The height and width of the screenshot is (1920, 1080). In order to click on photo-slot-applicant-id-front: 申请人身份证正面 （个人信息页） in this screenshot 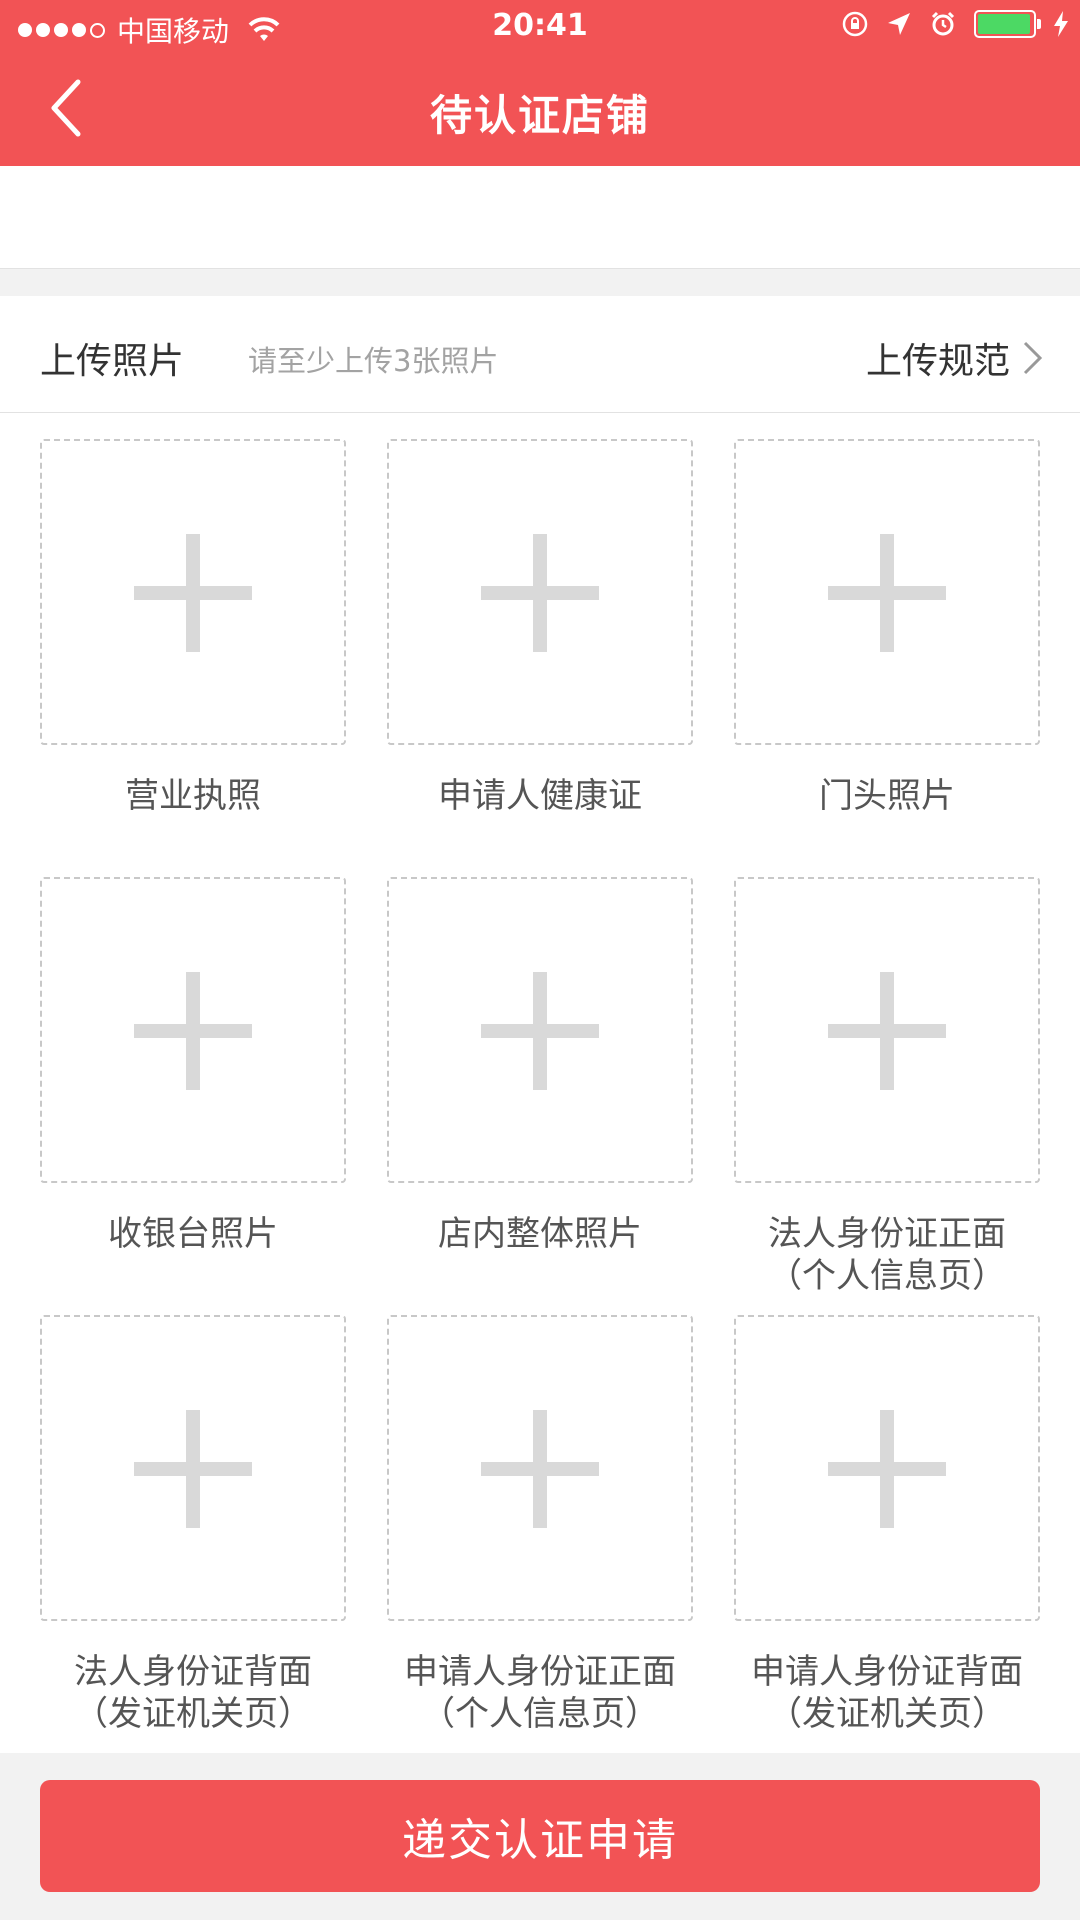, I will do `click(540, 1525)`.